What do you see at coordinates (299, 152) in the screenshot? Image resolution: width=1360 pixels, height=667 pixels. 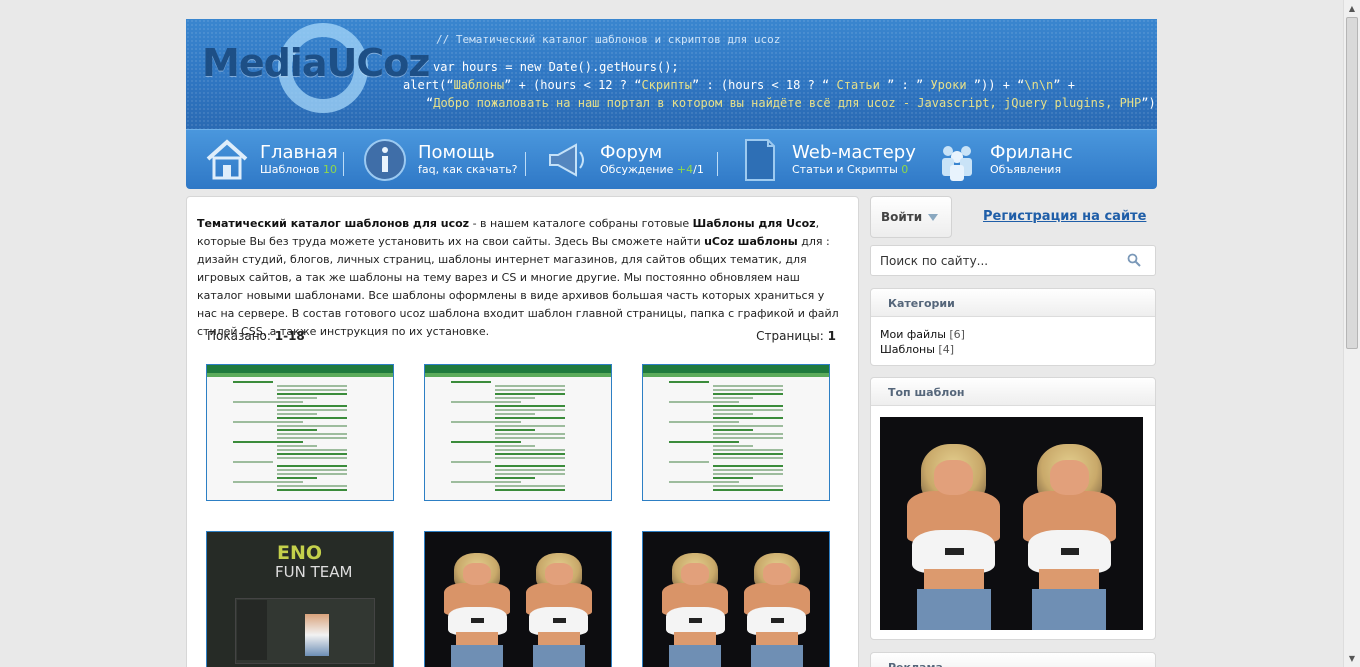 I see `nav-title: Главная` at bounding box center [299, 152].